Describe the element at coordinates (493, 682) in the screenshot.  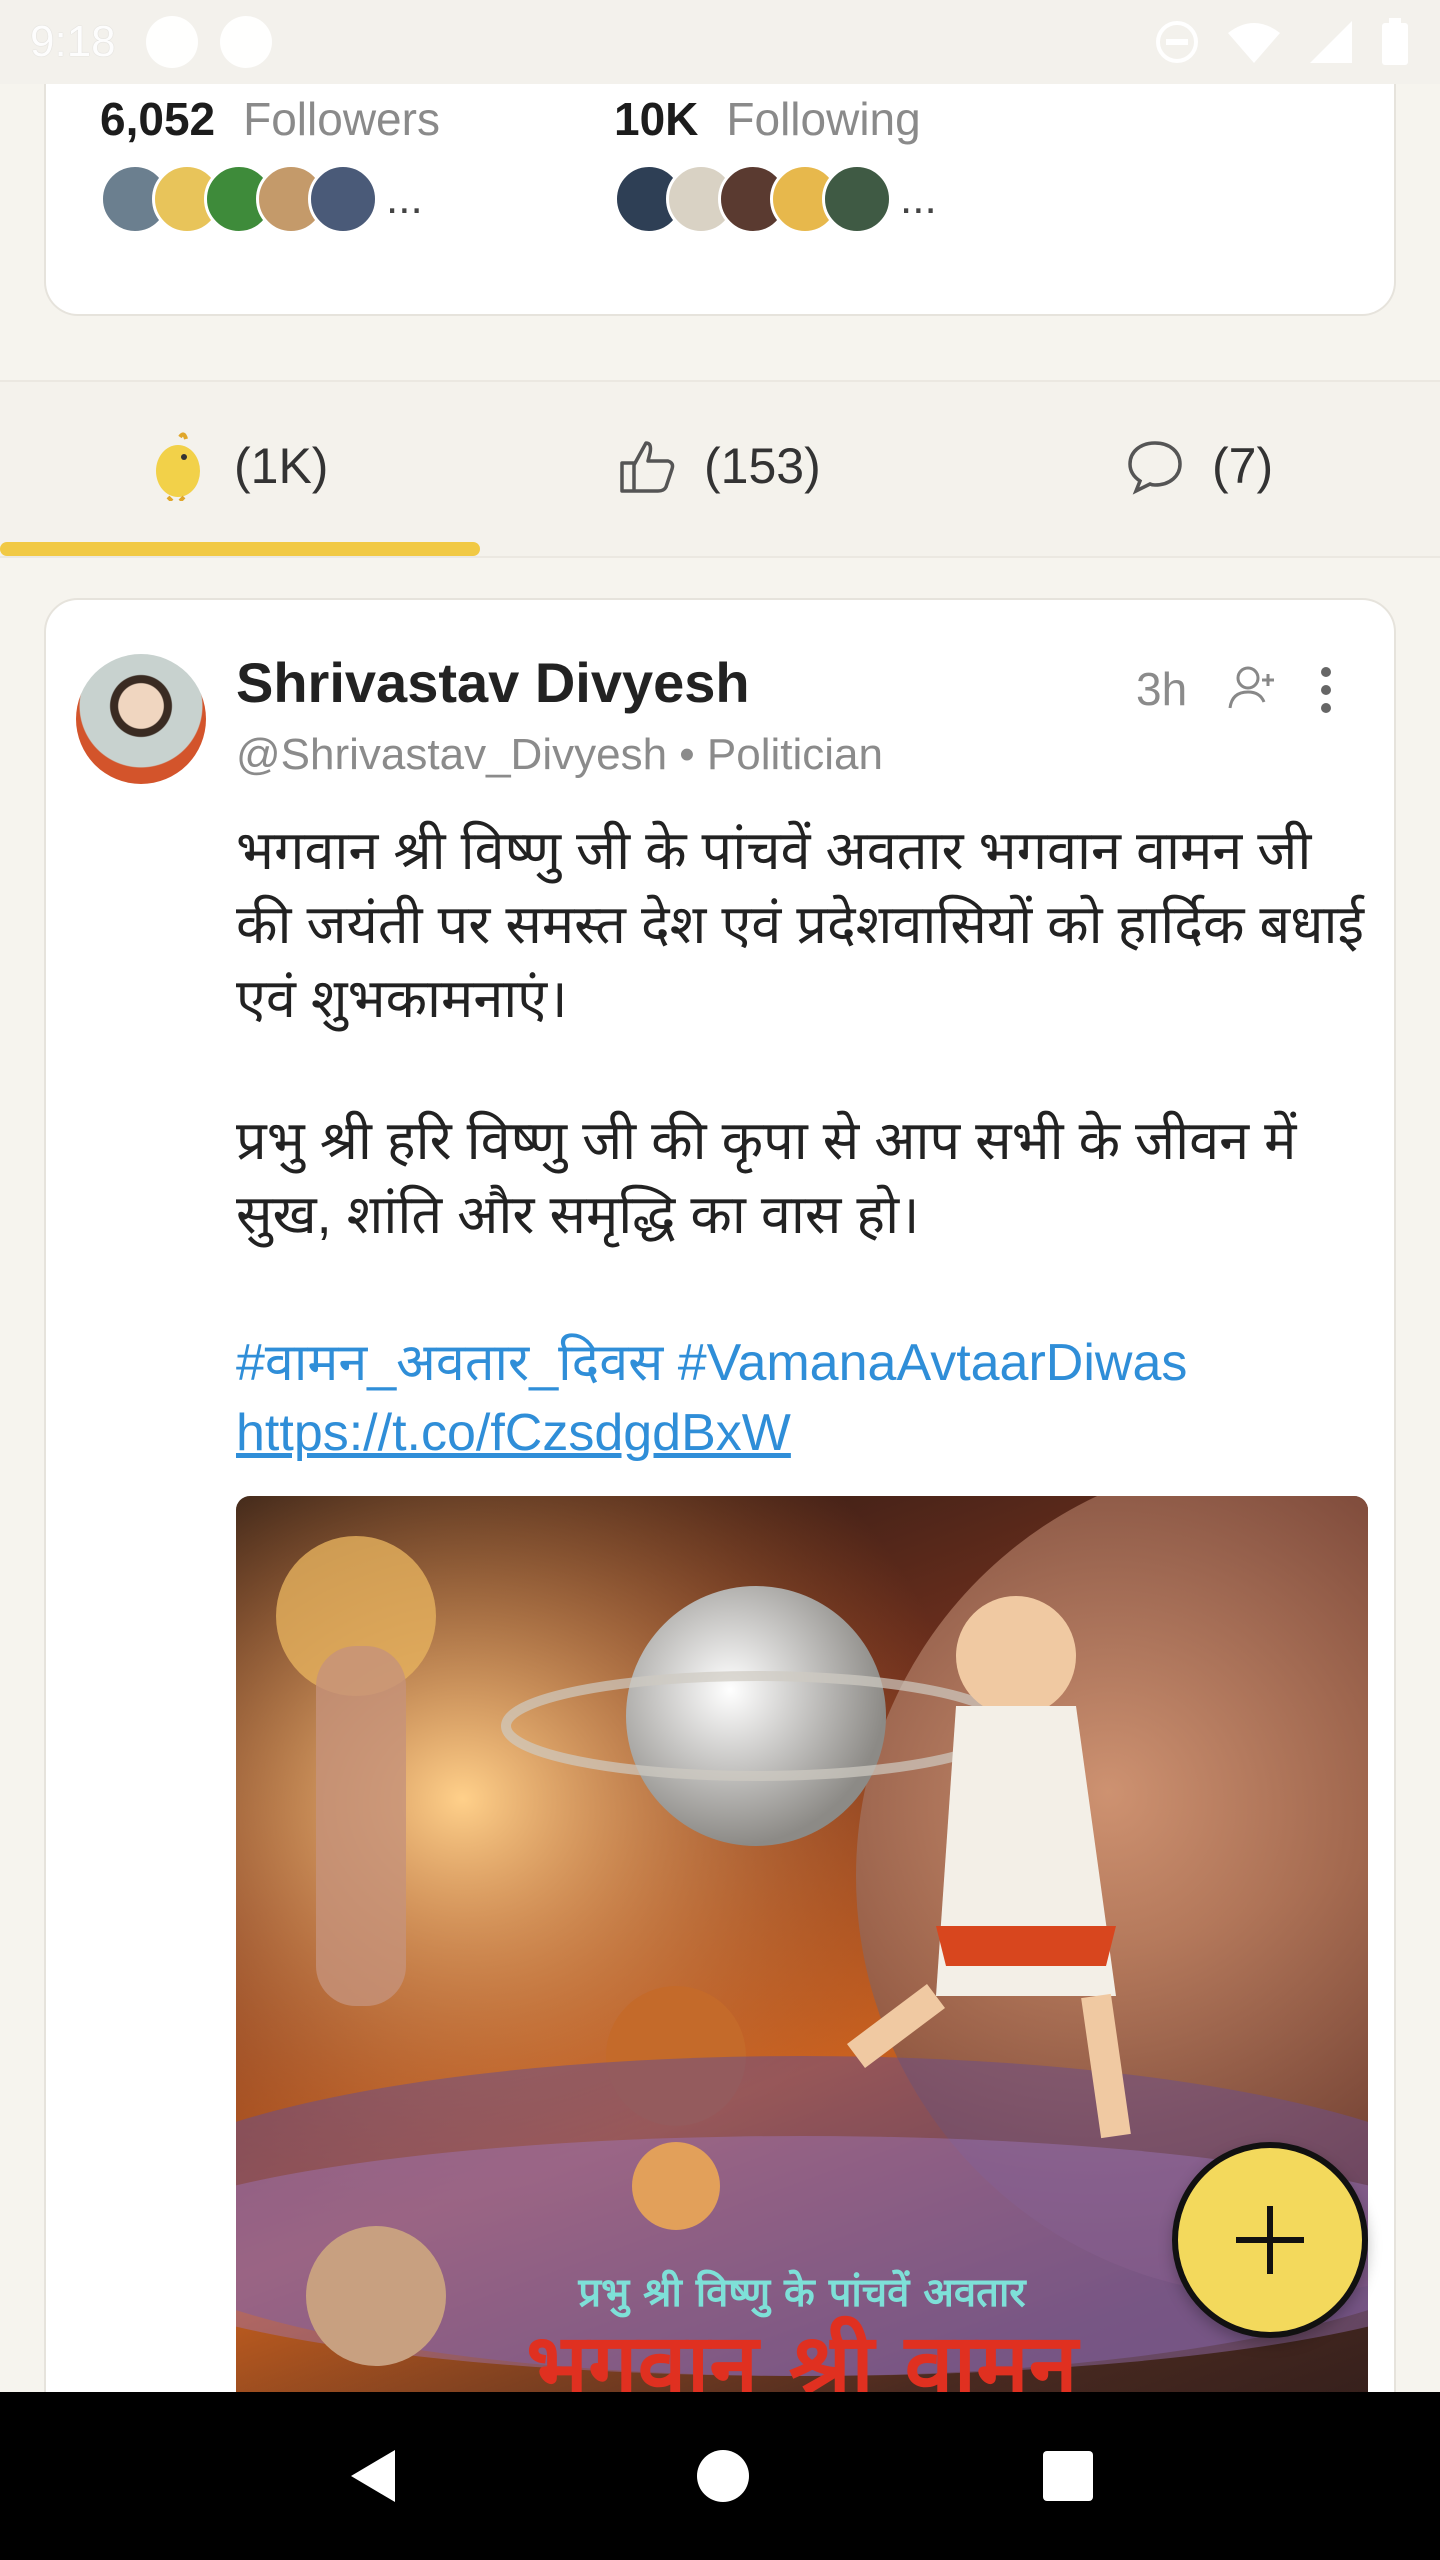
I see `author-name: Shrivastav Divyesh` at that location.